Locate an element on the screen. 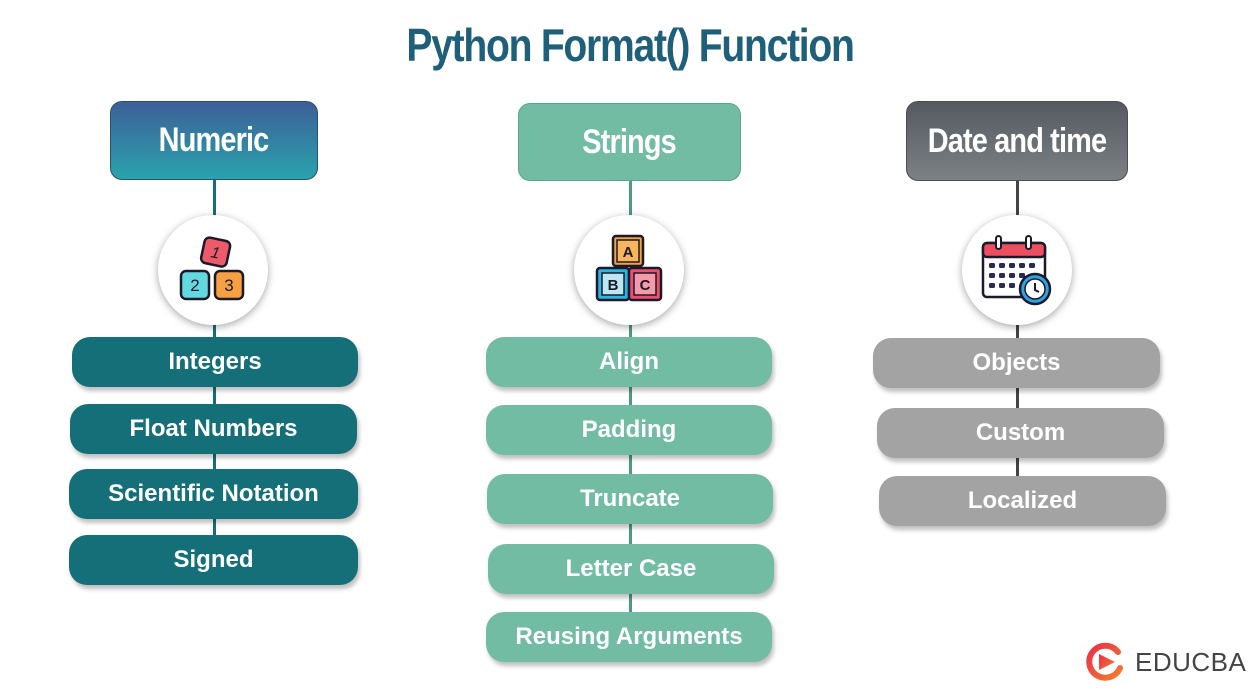 The height and width of the screenshot is (700, 1260). svg-text: A is located at coordinates (628, 252).